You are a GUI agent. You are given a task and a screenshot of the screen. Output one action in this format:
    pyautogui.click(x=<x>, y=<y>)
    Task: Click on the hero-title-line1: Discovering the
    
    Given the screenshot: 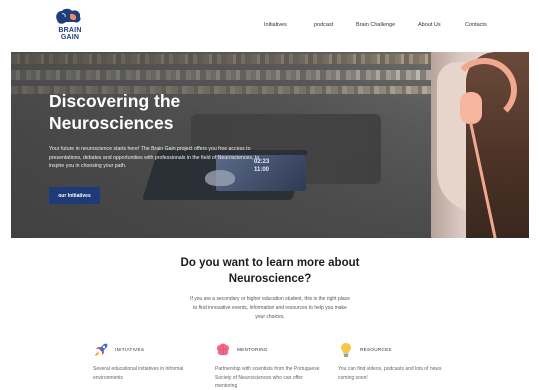 What is the action you would take?
    pyautogui.click(x=115, y=101)
    